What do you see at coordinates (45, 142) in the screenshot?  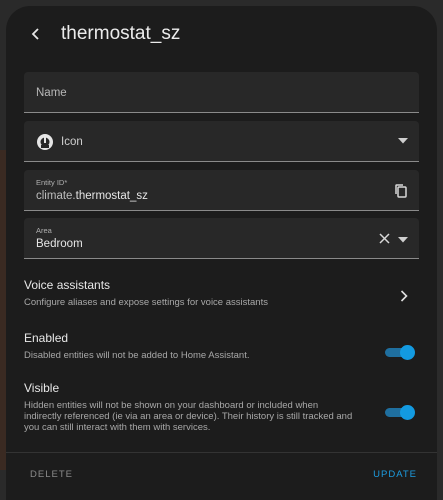 I see `thermostat-icon` at bounding box center [45, 142].